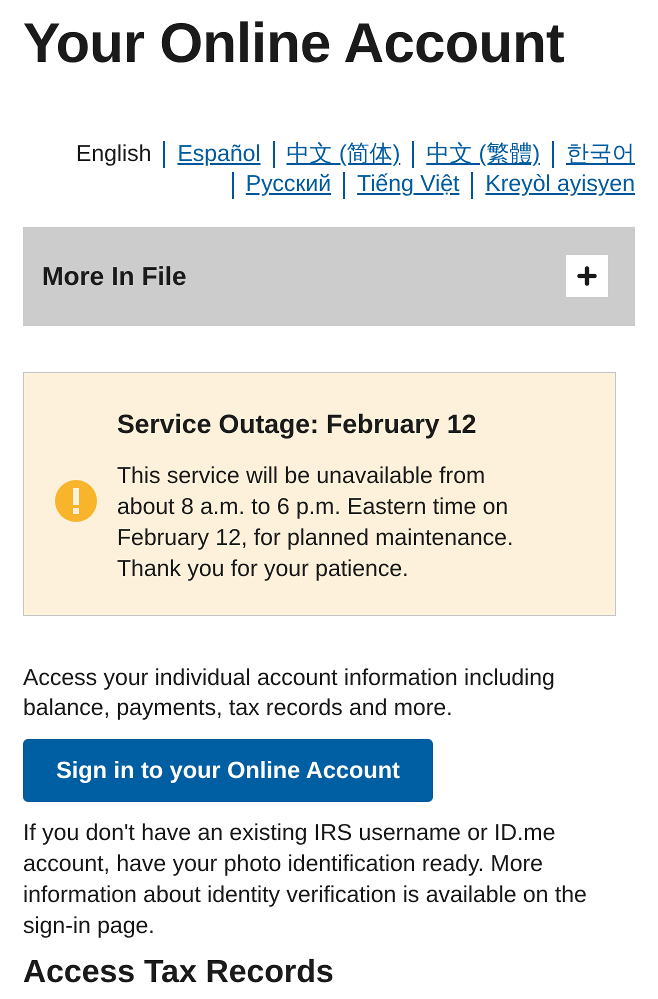  What do you see at coordinates (289, 183) in the screenshot?
I see `language-link: Русский` at bounding box center [289, 183].